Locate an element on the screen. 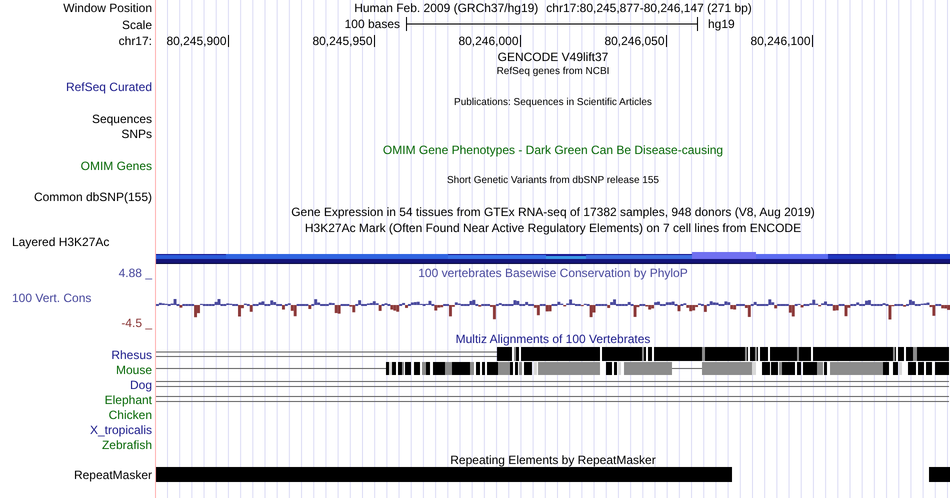 Image resolution: width=950 pixels, height=498 pixels. track-title: Publications: Sequences in Scientific Articles is located at coordinates (553, 103).